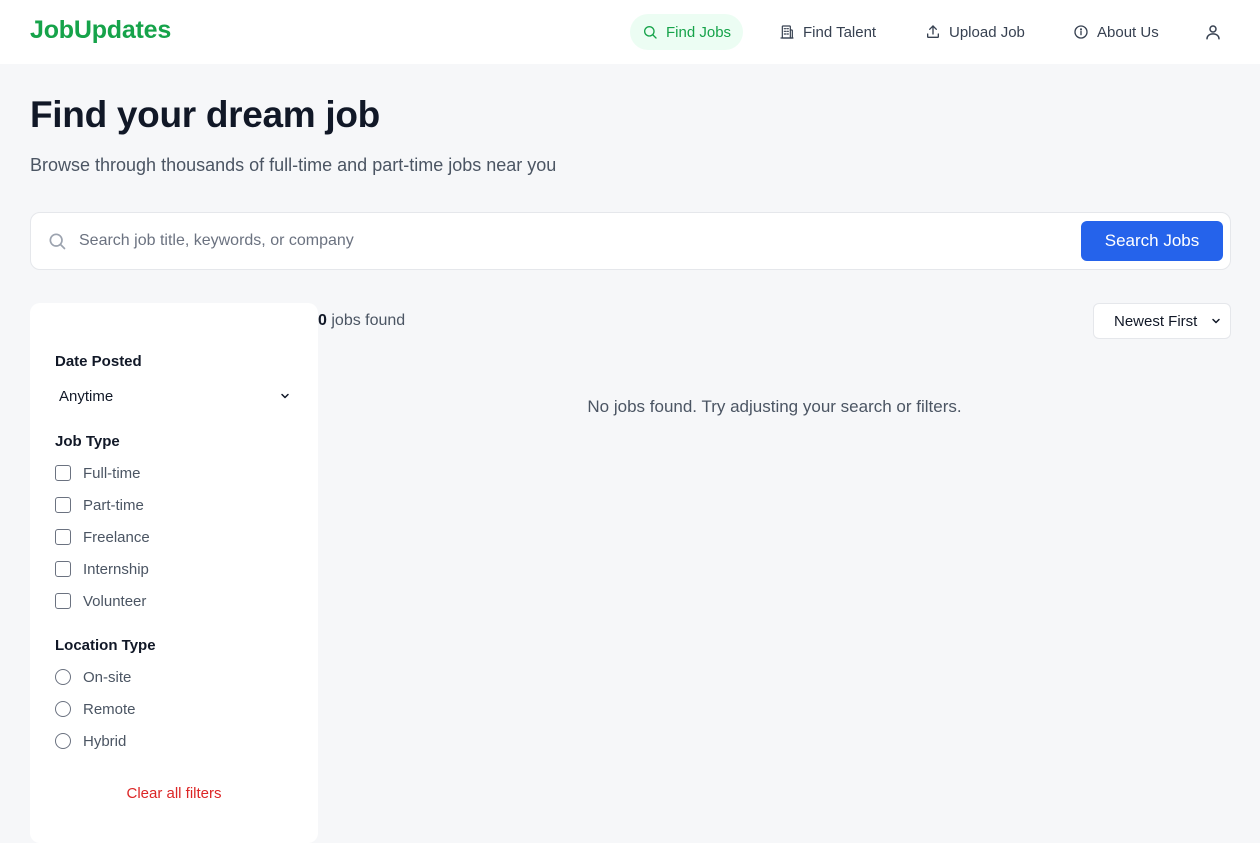 This screenshot has width=1260, height=843. I want to click on search-bar: Search Jobs, so click(630, 241).